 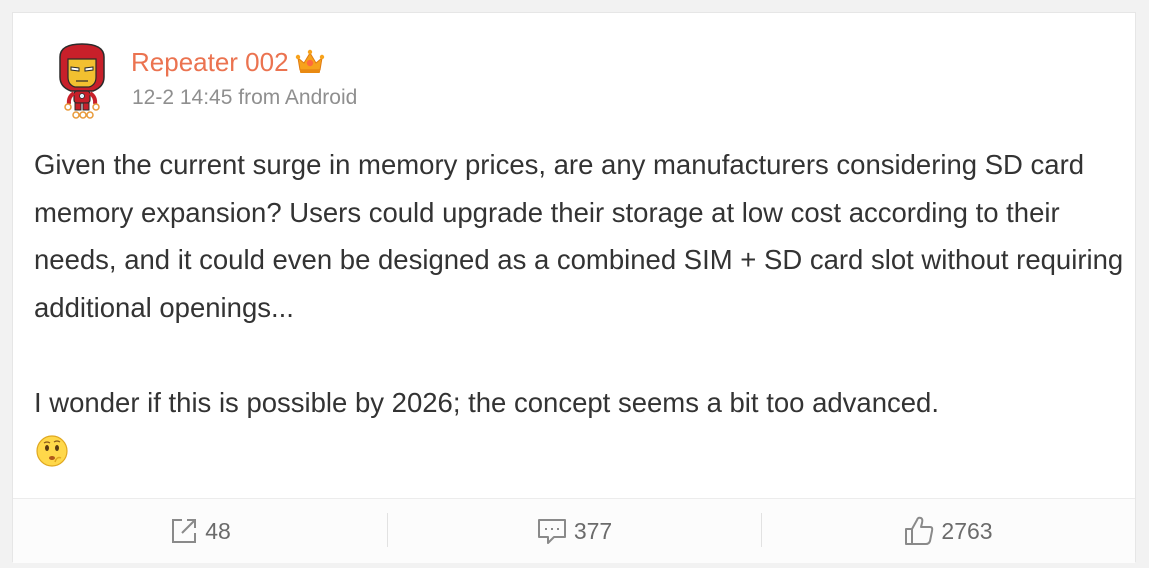 I want to click on like-button: 2763, so click(x=948, y=531).